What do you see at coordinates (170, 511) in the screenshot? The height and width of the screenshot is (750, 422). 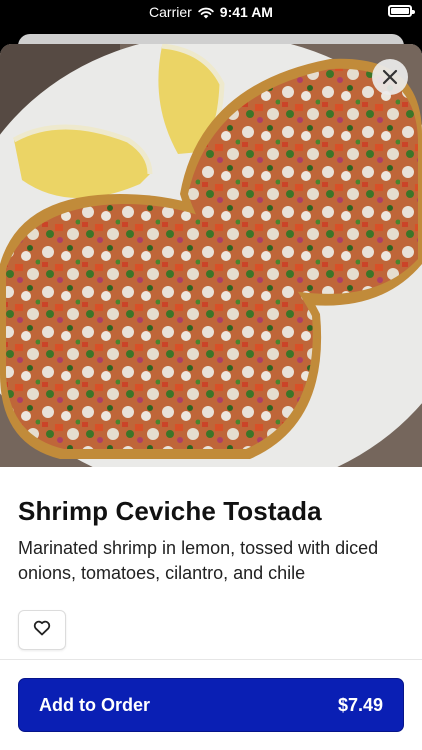 I see `item-title: Shrimp Ceviche Tostada` at bounding box center [170, 511].